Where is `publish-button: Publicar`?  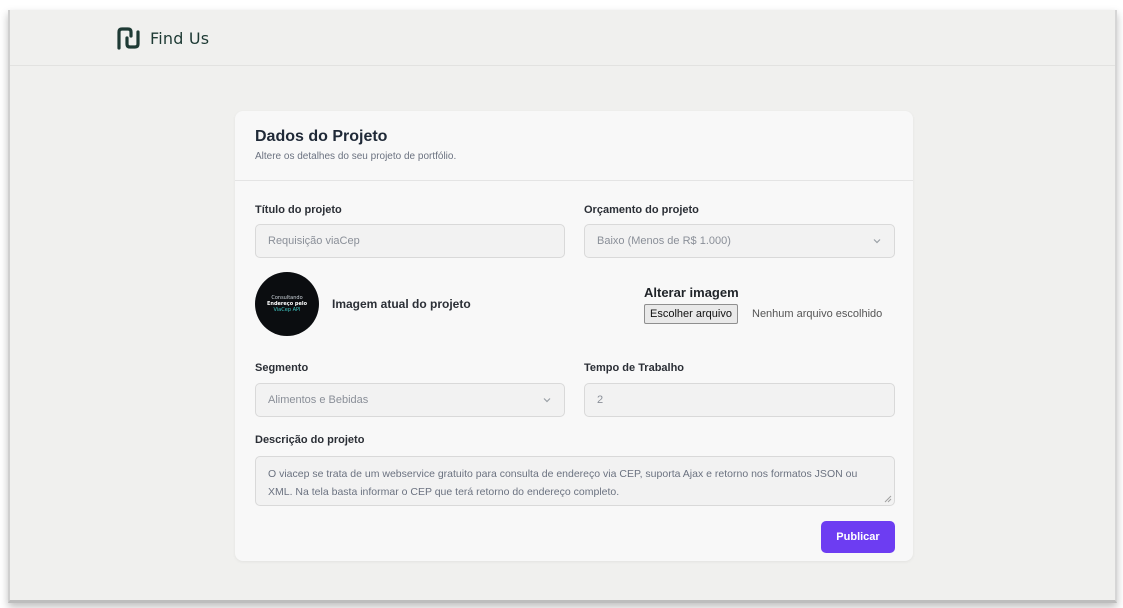 publish-button: Publicar is located at coordinates (858, 537).